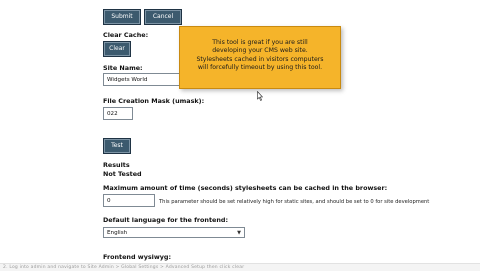 The width and height of the screenshot is (480, 271). What do you see at coordinates (260, 51) in the screenshot?
I see `tooltip-line-2: developing your CMS web site.` at bounding box center [260, 51].